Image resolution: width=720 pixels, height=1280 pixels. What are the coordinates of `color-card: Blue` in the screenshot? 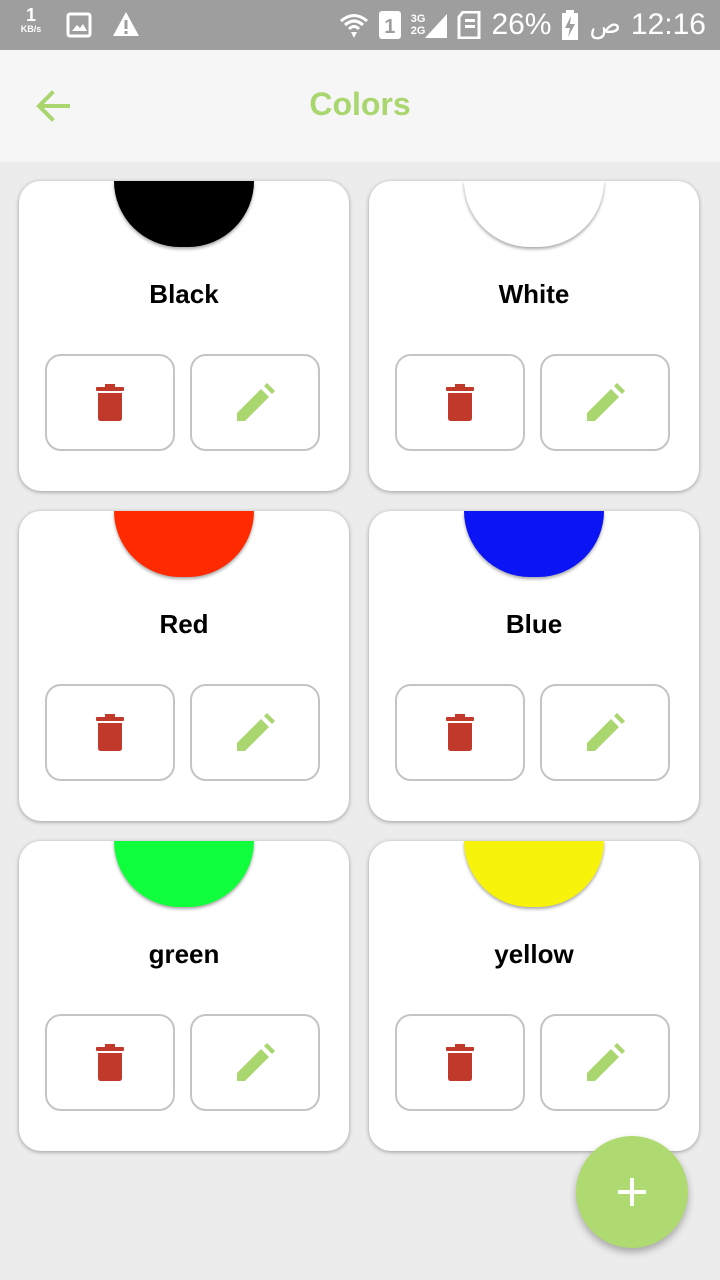 It's located at (534, 666).